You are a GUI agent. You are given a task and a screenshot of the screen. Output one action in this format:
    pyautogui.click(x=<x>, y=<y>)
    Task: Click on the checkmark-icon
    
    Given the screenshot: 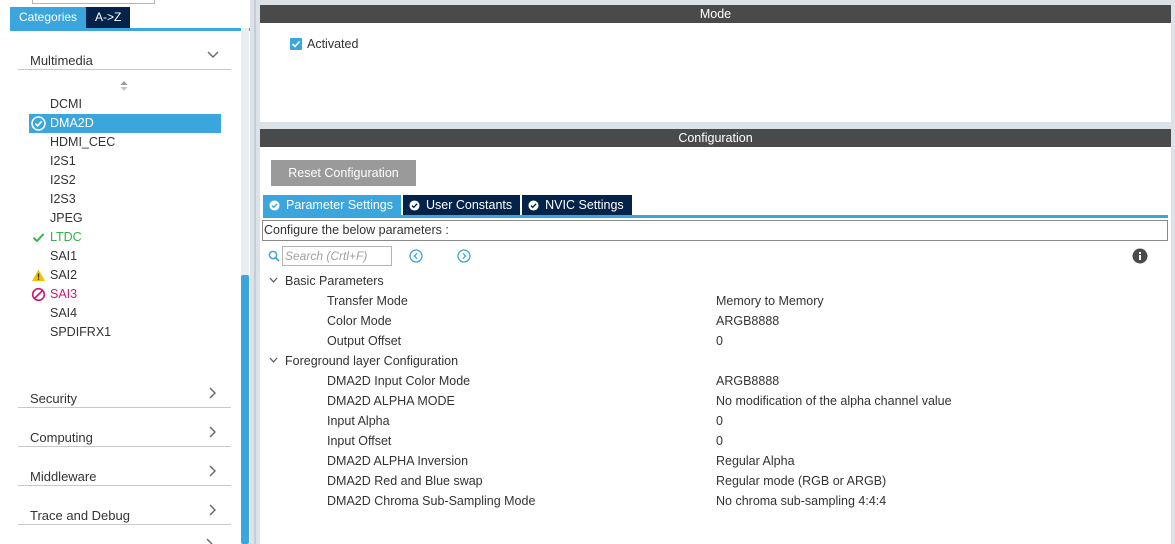 What is the action you would take?
    pyautogui.click(x=296, y=44)
    